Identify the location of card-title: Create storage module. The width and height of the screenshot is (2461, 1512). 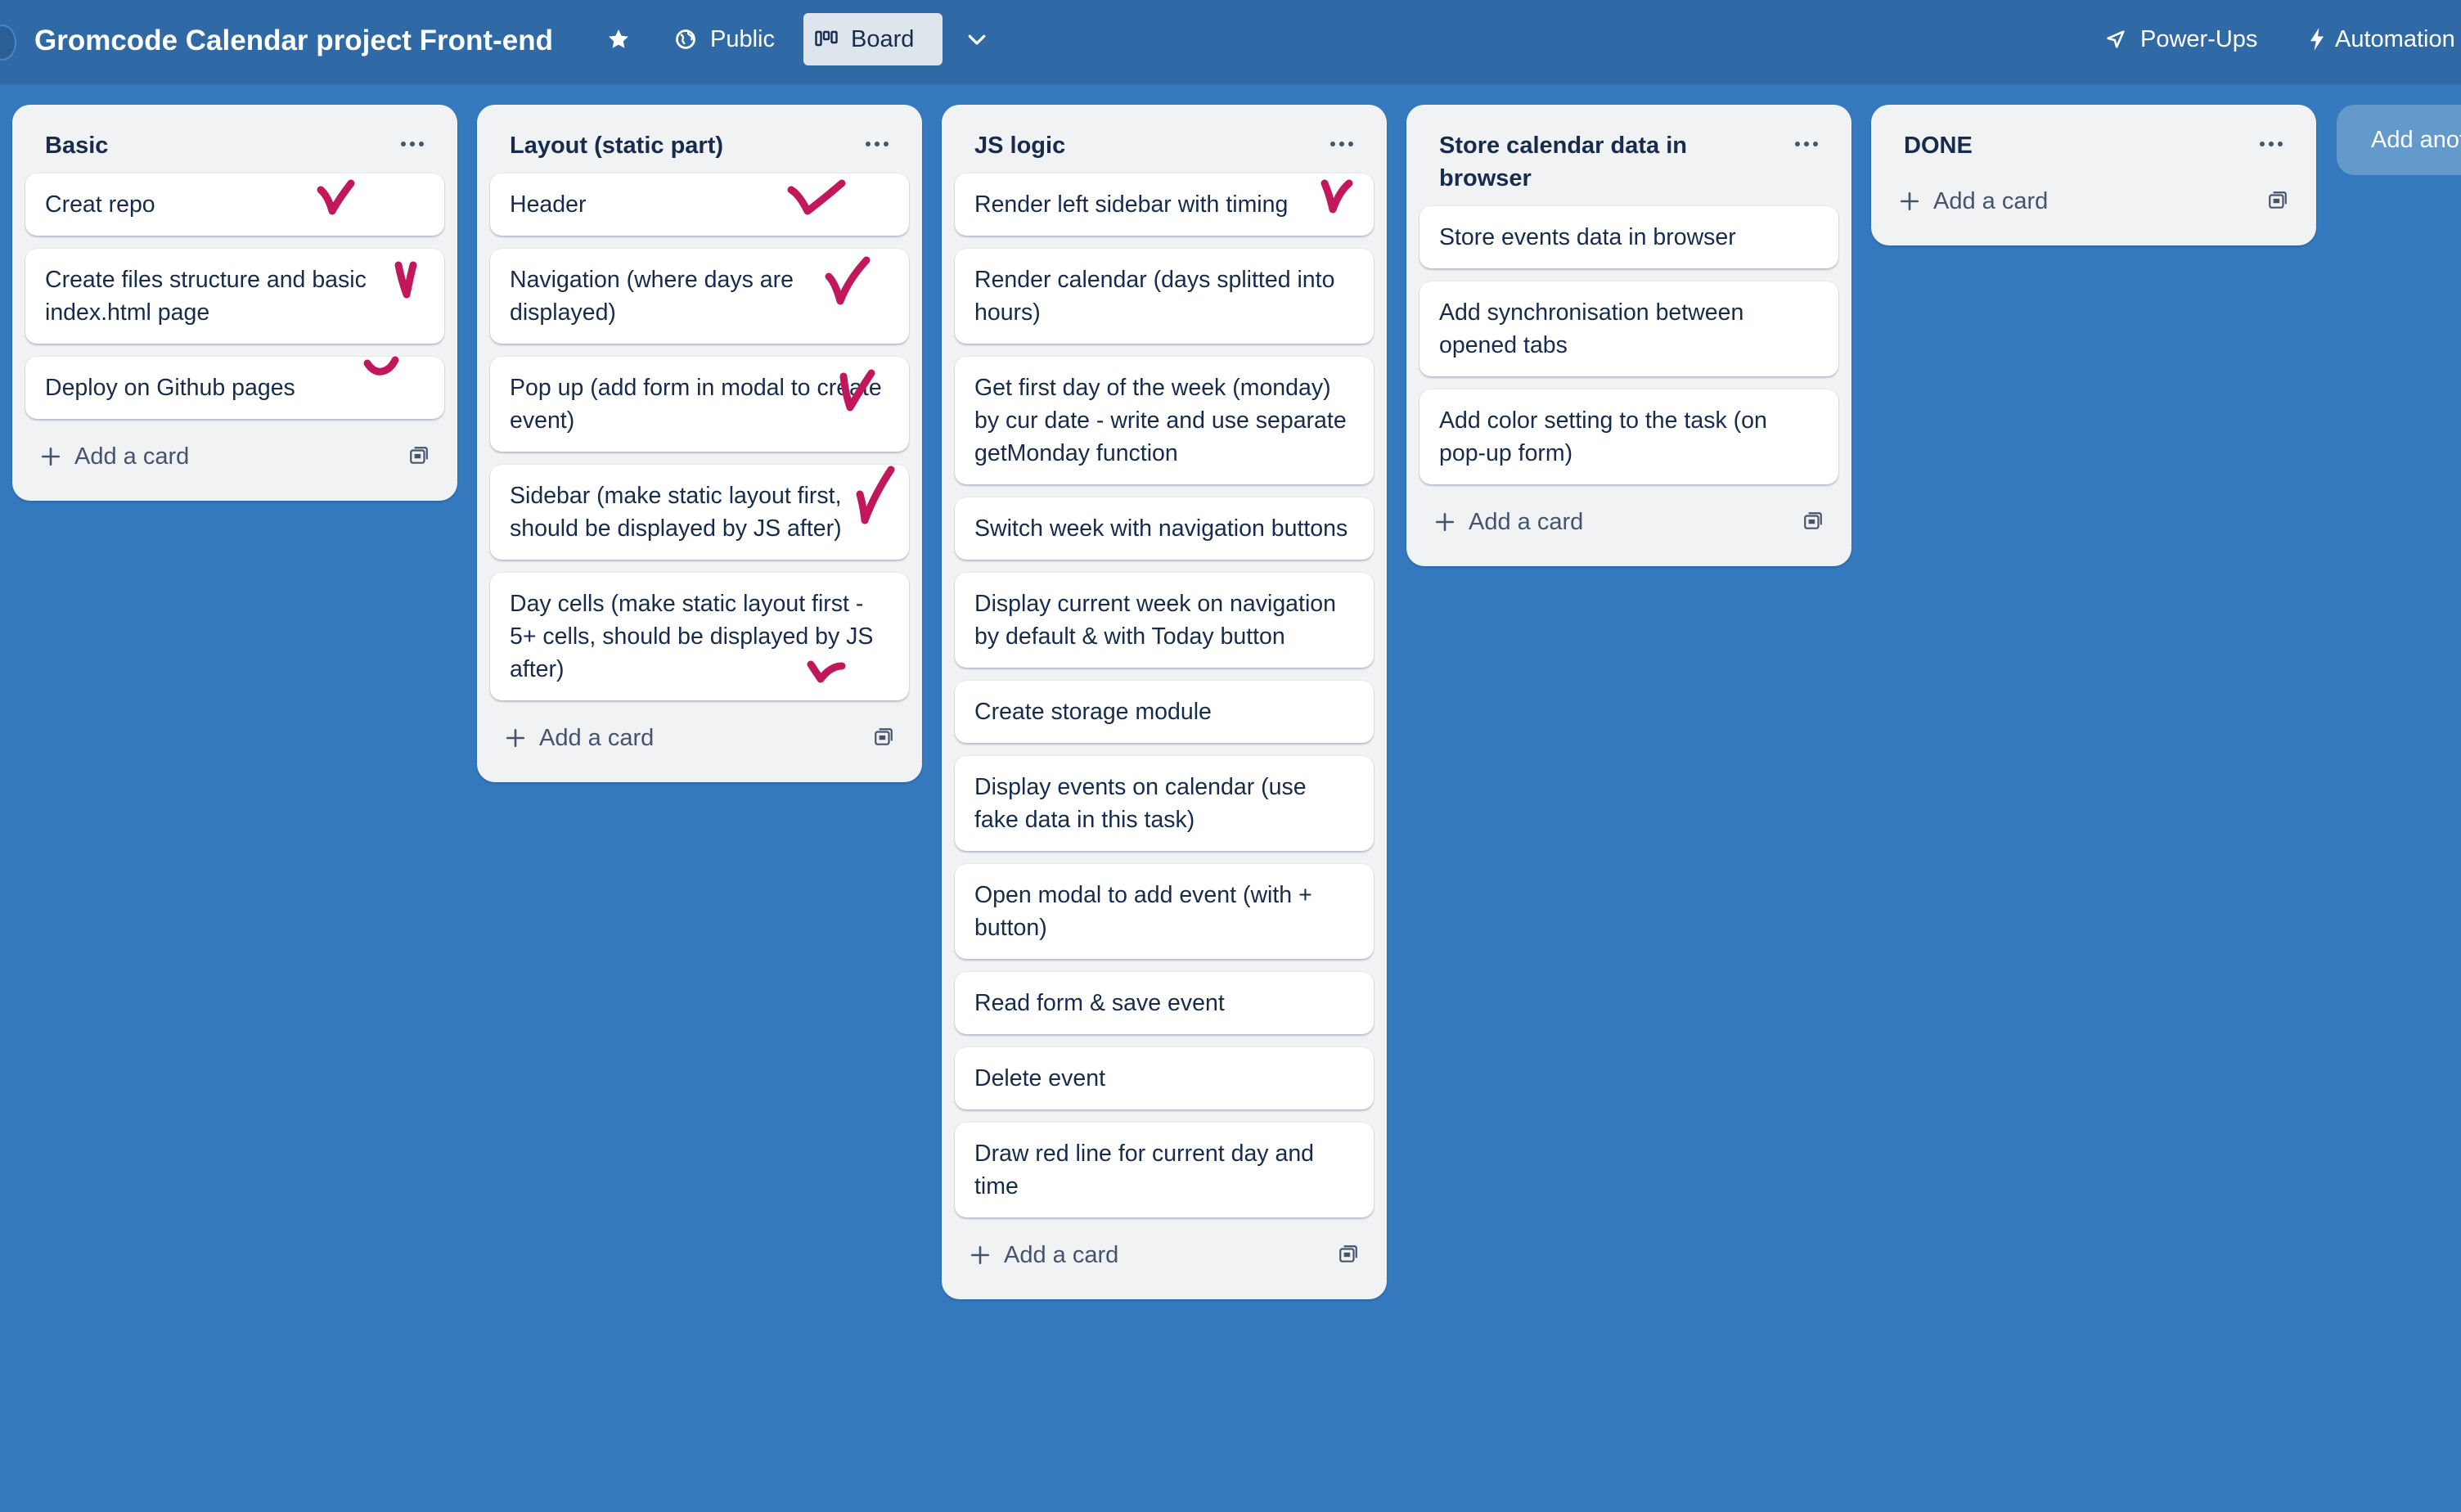
(1093, 712).